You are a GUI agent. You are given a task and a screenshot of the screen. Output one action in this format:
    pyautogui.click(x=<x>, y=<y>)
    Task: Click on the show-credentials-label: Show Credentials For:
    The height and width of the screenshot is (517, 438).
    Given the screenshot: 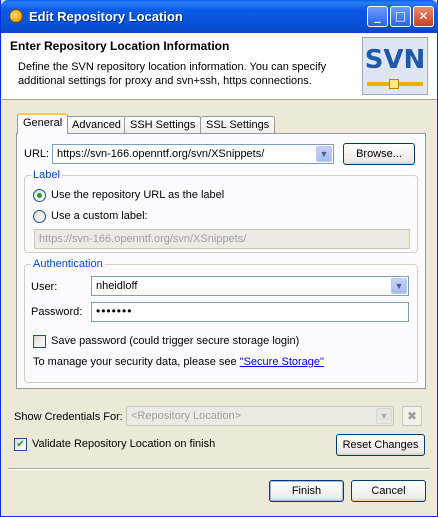 What is the action you would take?
    pyautogui.click(x=68, y=417)
    